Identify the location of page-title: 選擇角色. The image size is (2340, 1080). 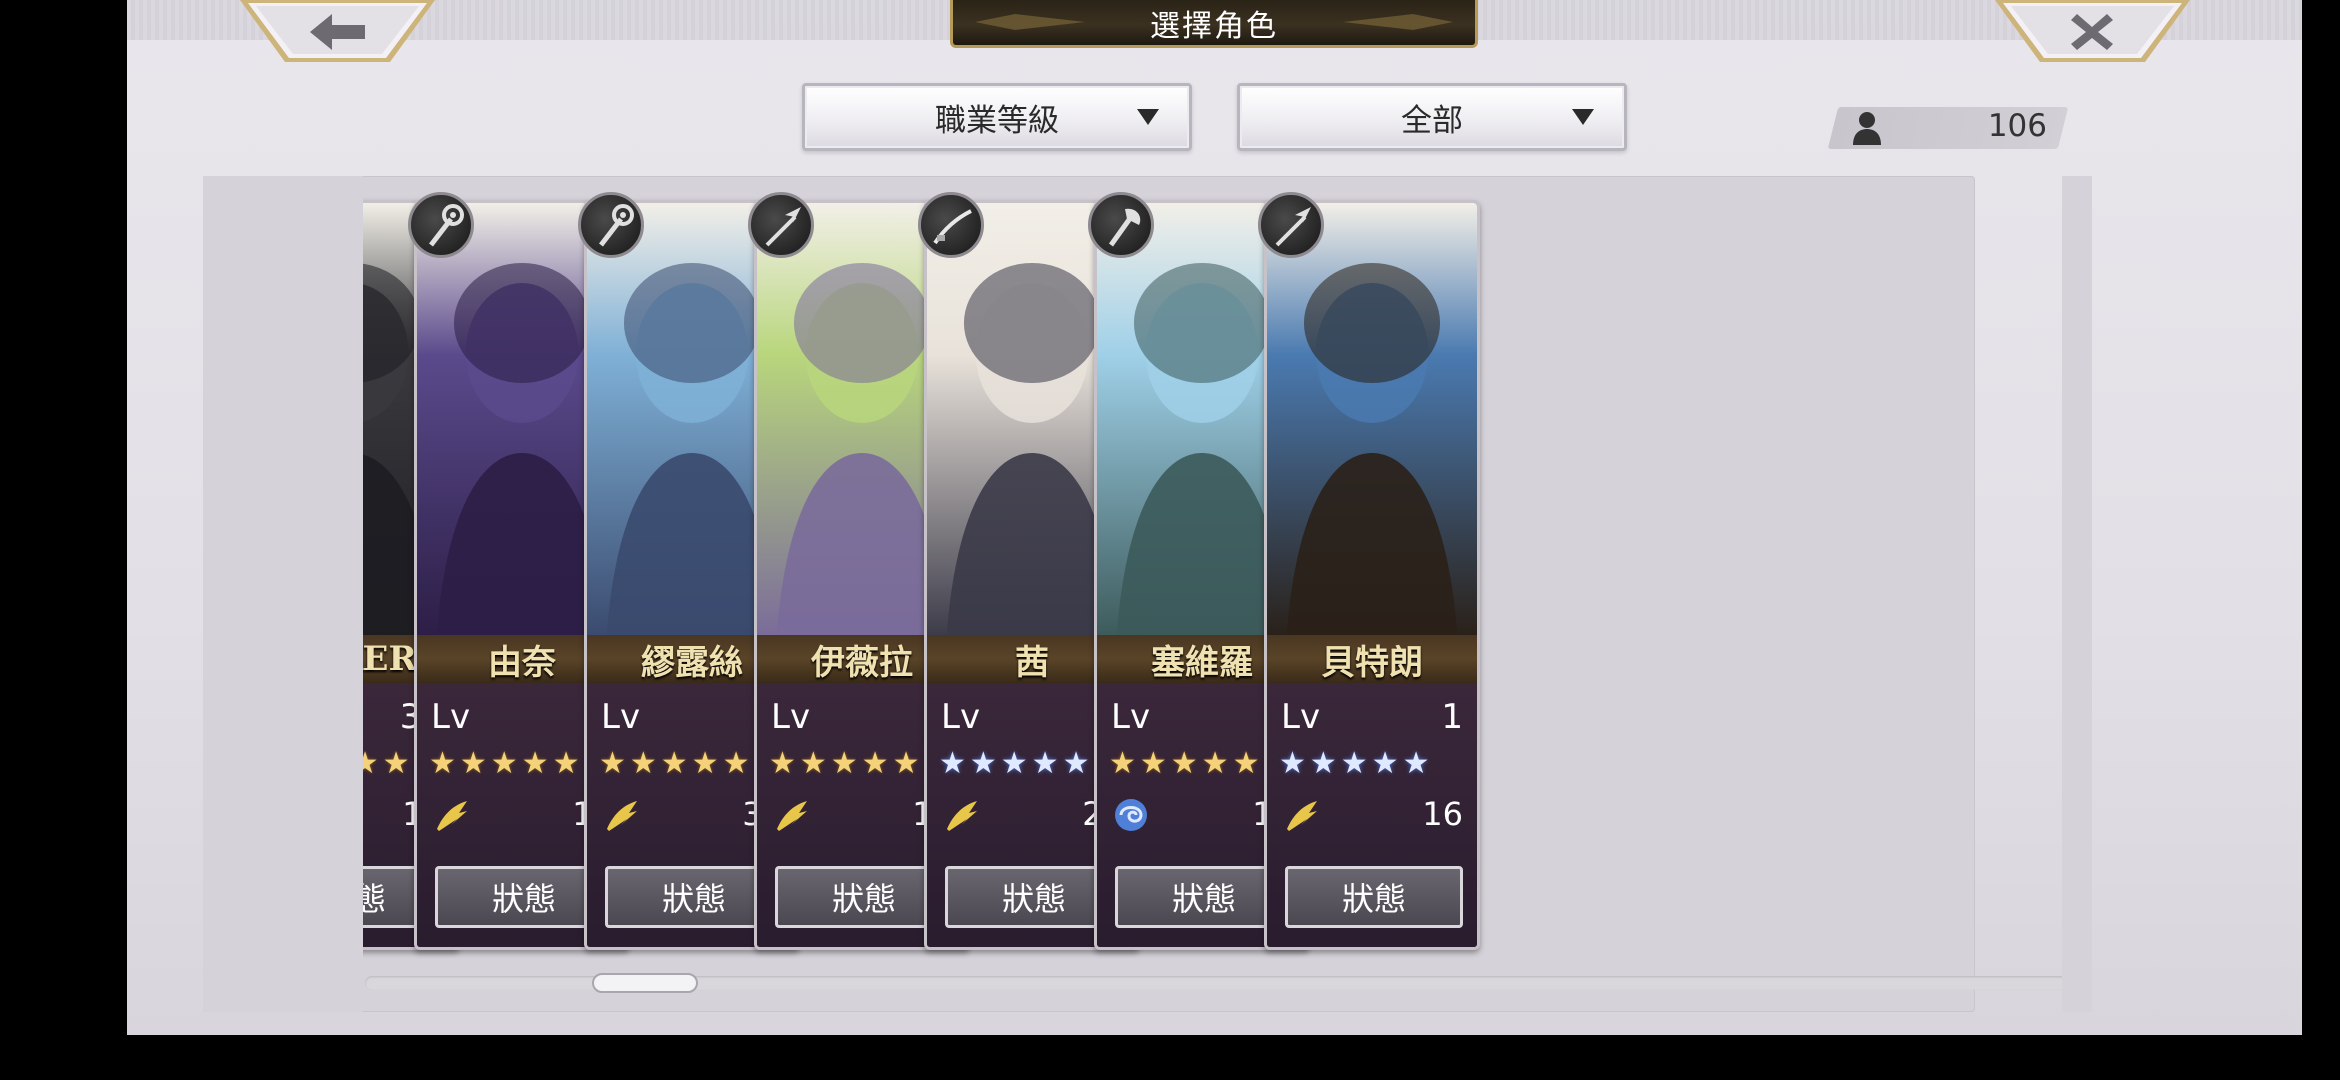
(1214, 26).